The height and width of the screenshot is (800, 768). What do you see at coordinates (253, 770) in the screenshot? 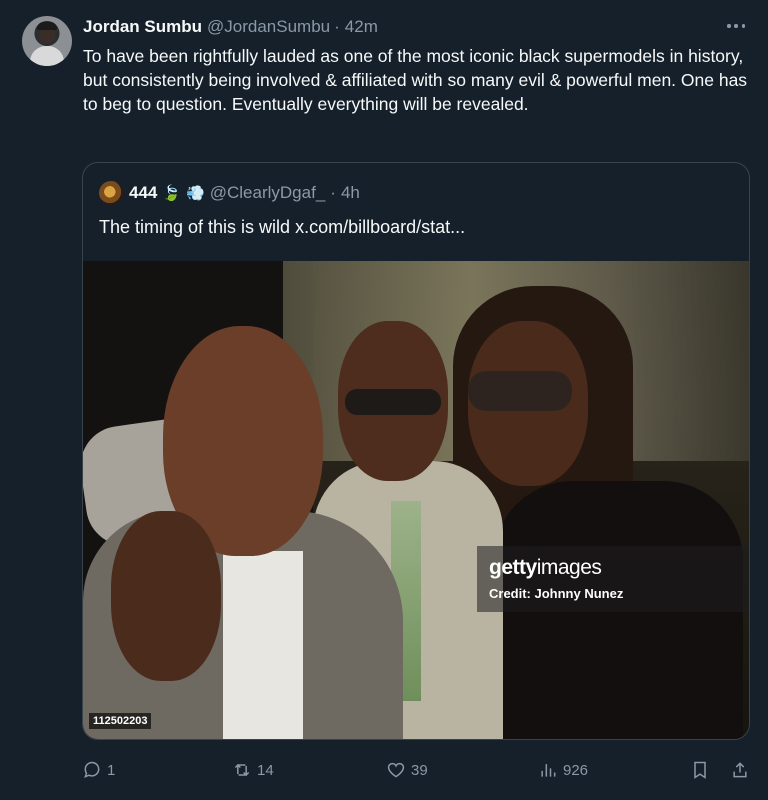
I see `retweet-button: 14` at bounding box center [253, 770].